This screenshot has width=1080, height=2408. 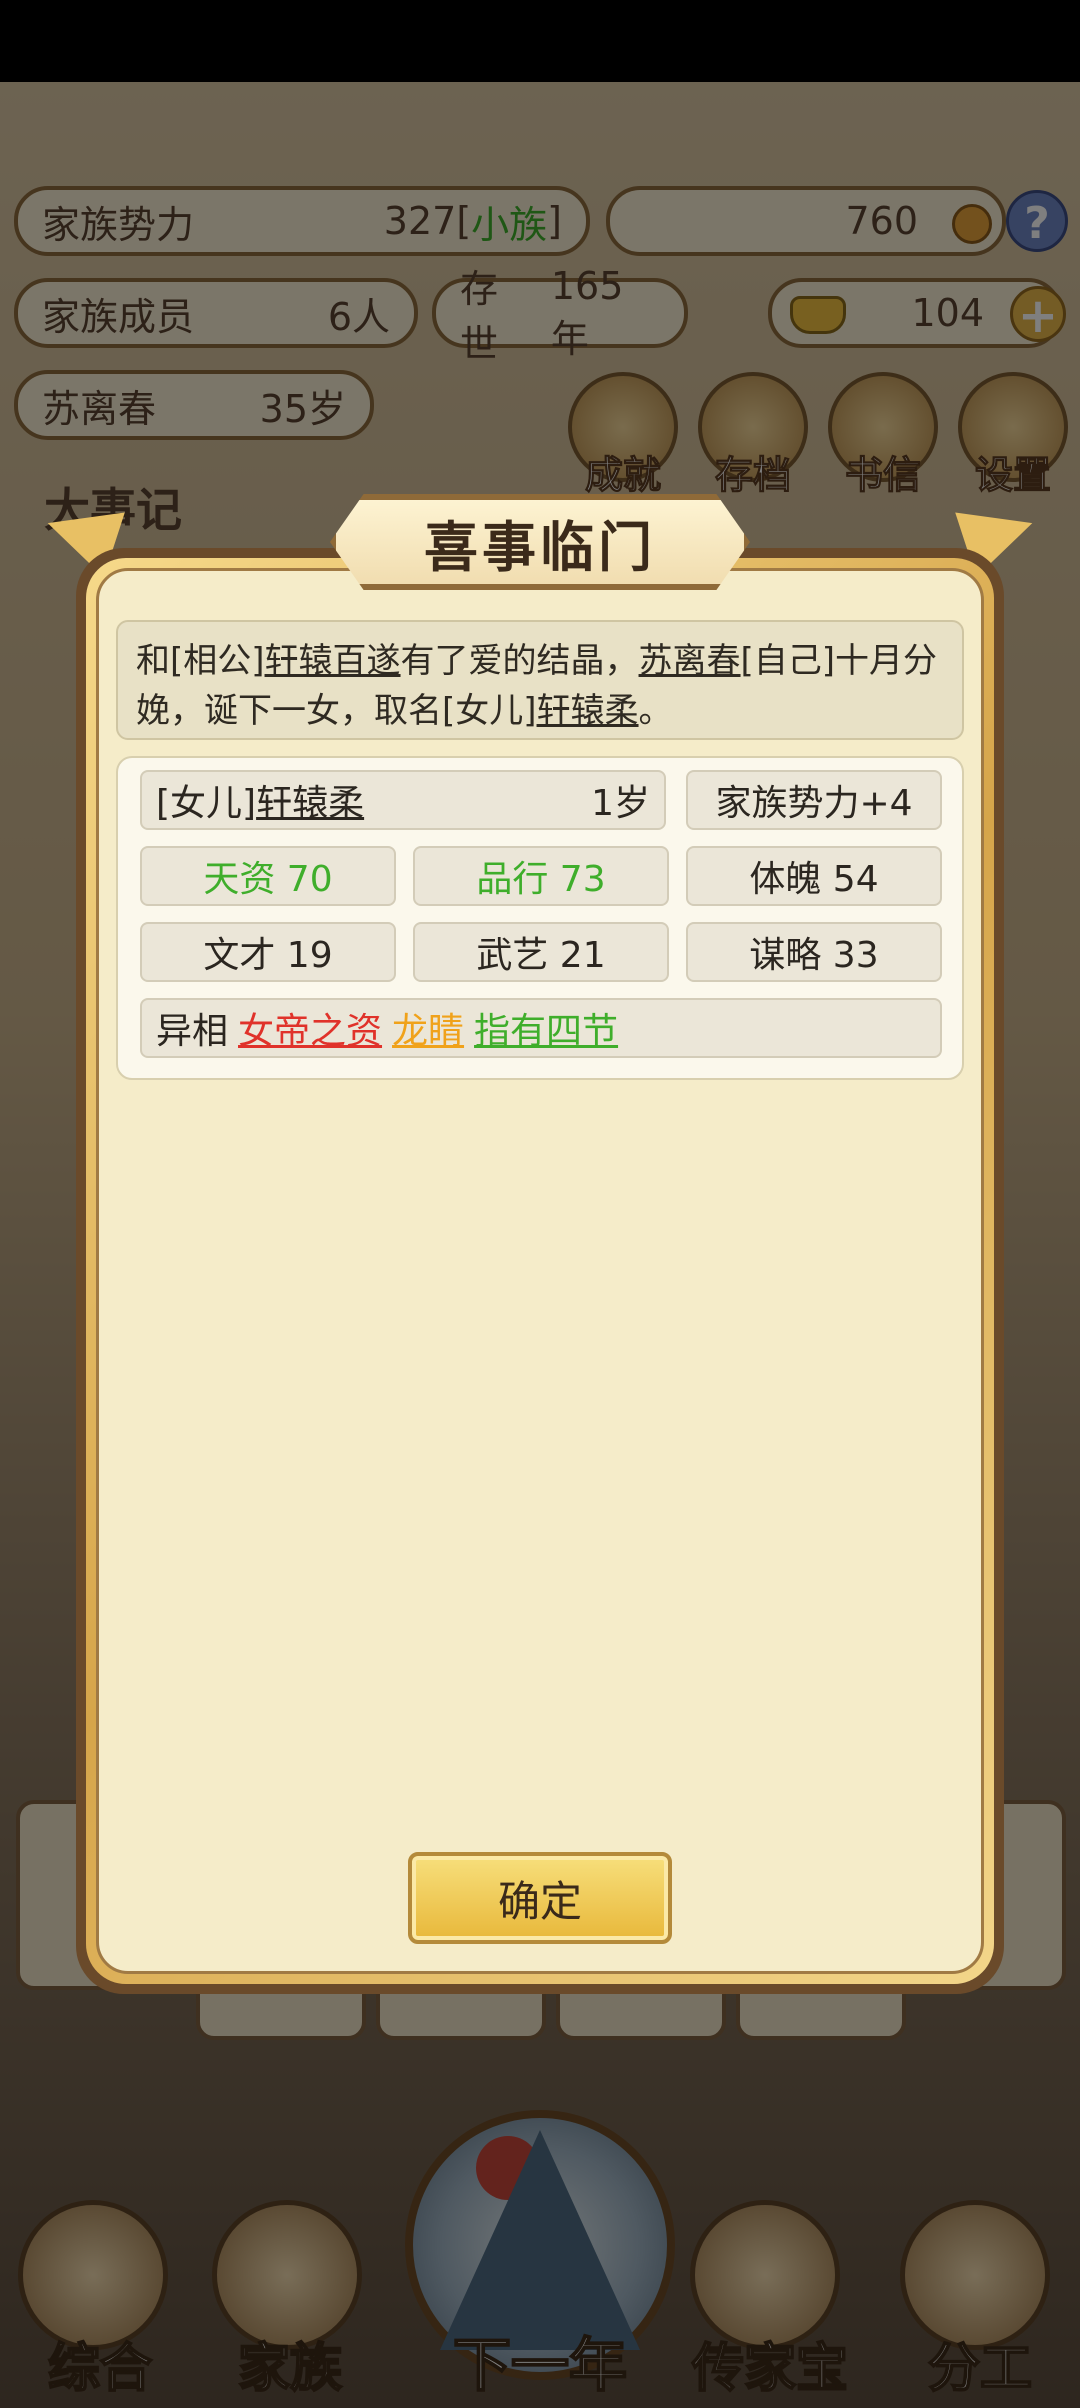 I want to click on stat-conduct: 品行 73, so click(x=541, y=876).